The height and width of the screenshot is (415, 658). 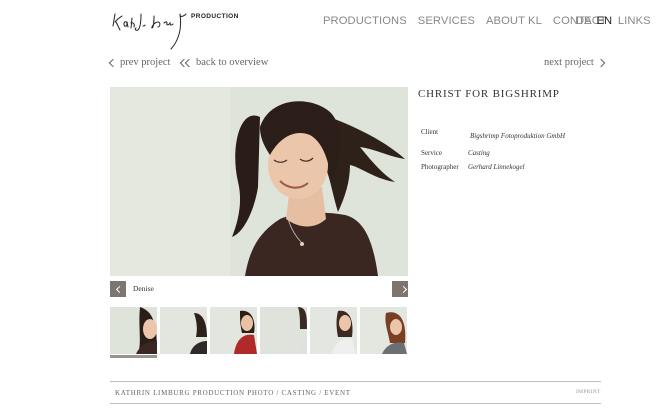 I want to click on next-project-link: next project, so click(x=575, y=62).